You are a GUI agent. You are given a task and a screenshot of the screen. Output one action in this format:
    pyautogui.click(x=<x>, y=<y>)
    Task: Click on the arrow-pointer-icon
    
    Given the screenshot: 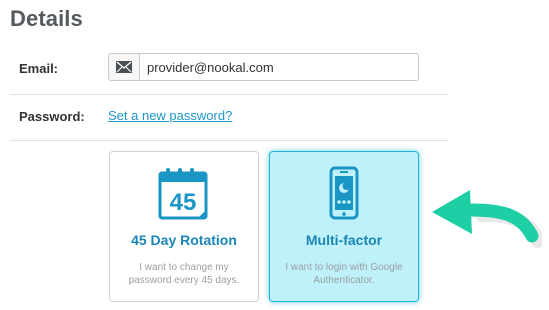 What is the action you would take?
    pyautogui.click(x=486, y=219)
    